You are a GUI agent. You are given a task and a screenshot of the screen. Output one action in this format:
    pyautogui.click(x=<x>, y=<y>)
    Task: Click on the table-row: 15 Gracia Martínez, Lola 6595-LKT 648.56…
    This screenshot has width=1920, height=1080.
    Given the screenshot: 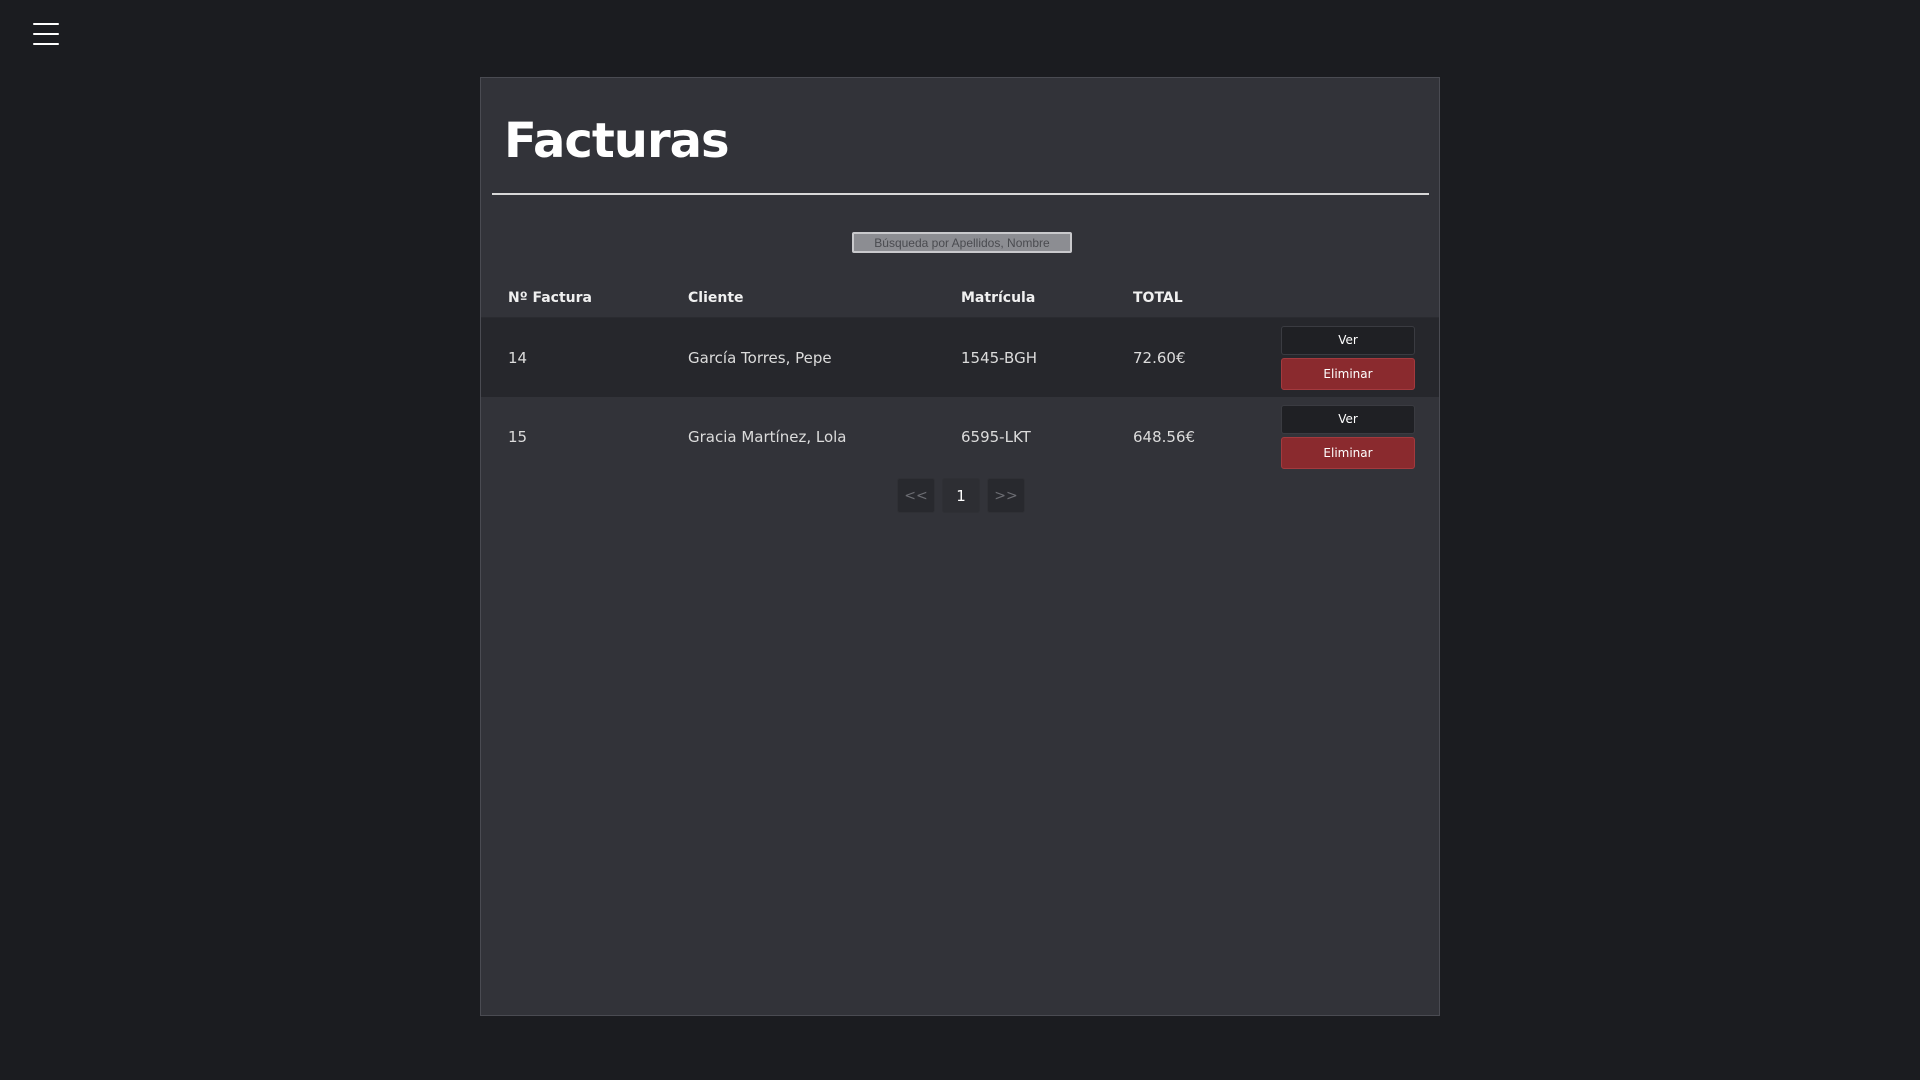 What is the action you would take?
    pyautogui.click(x=960, y=436)
    